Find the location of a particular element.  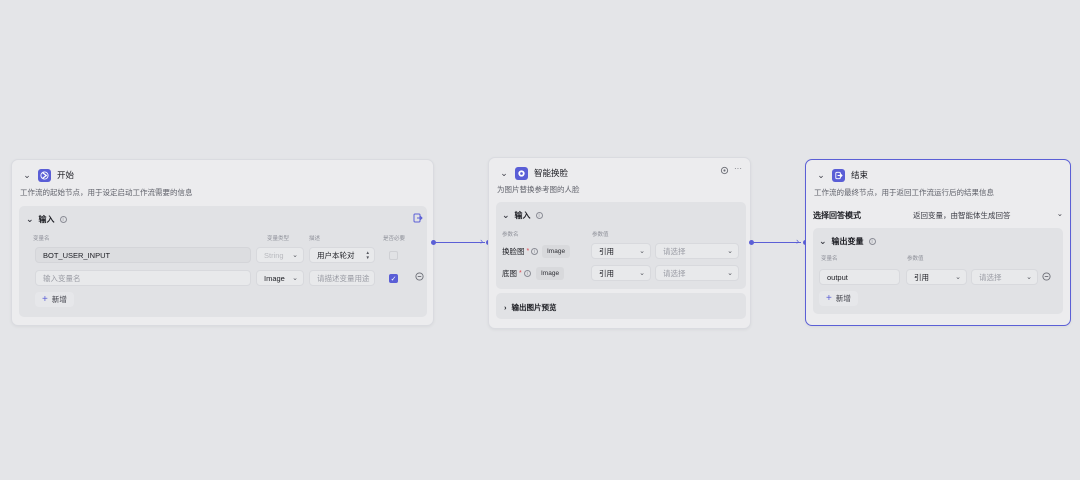

var-type-select: Image ⌄ is located at coordinates (280, 278).